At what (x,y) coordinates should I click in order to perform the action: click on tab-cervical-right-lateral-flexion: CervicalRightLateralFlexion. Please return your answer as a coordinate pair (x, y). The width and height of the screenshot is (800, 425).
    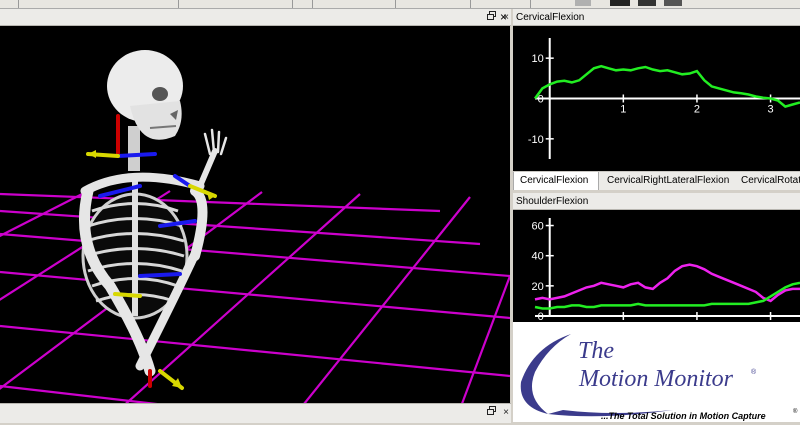
    Looking at the image, I should click on (668, 181).